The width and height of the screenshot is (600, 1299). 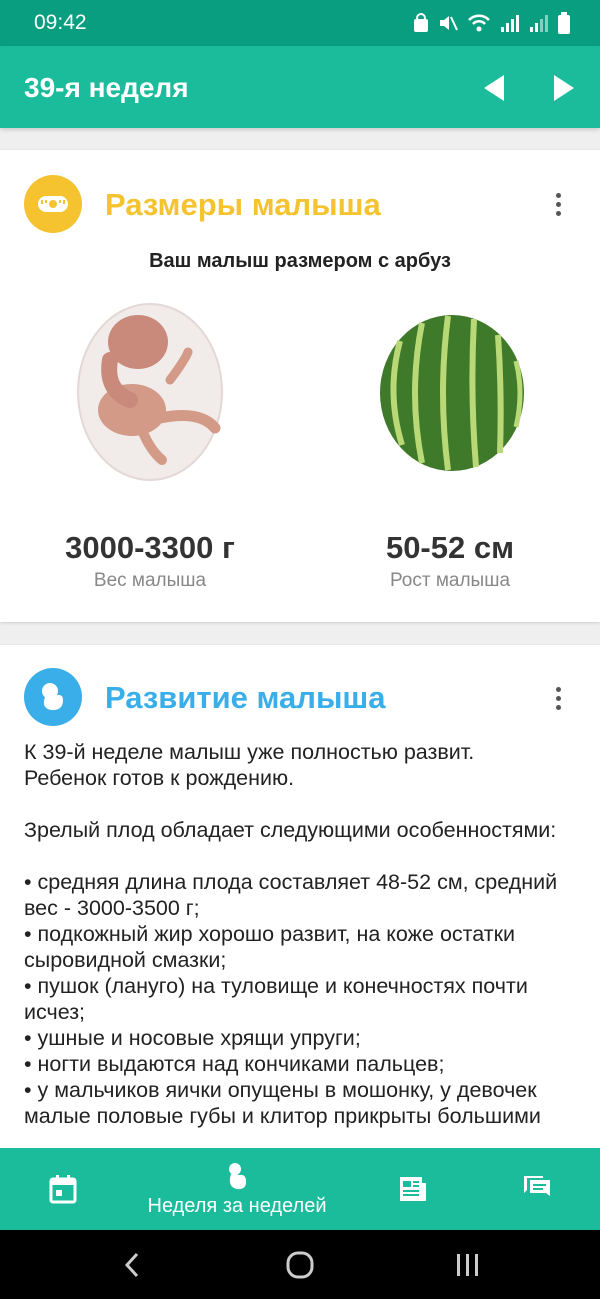 I want to click on next-week-button, so click(x=564, y=88).